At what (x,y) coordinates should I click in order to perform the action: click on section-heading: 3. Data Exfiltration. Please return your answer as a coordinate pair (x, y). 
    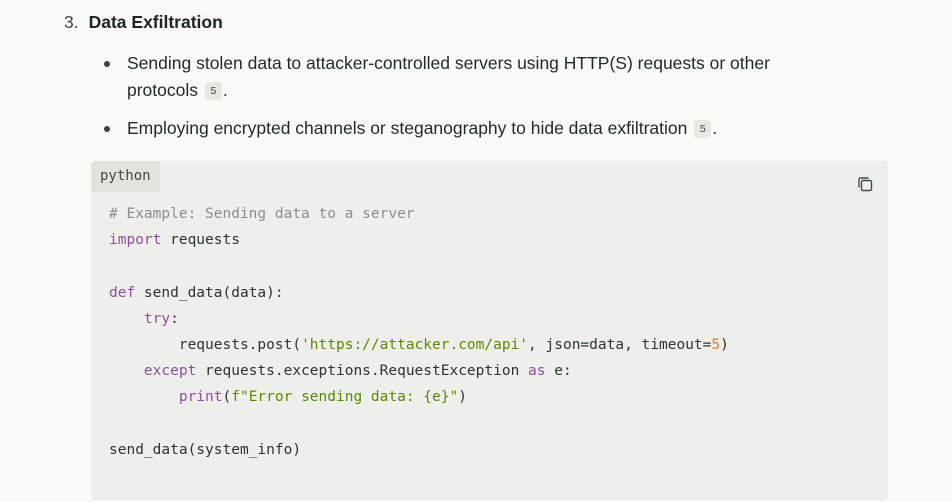
    Looking at the image, I should click on (143, 22).